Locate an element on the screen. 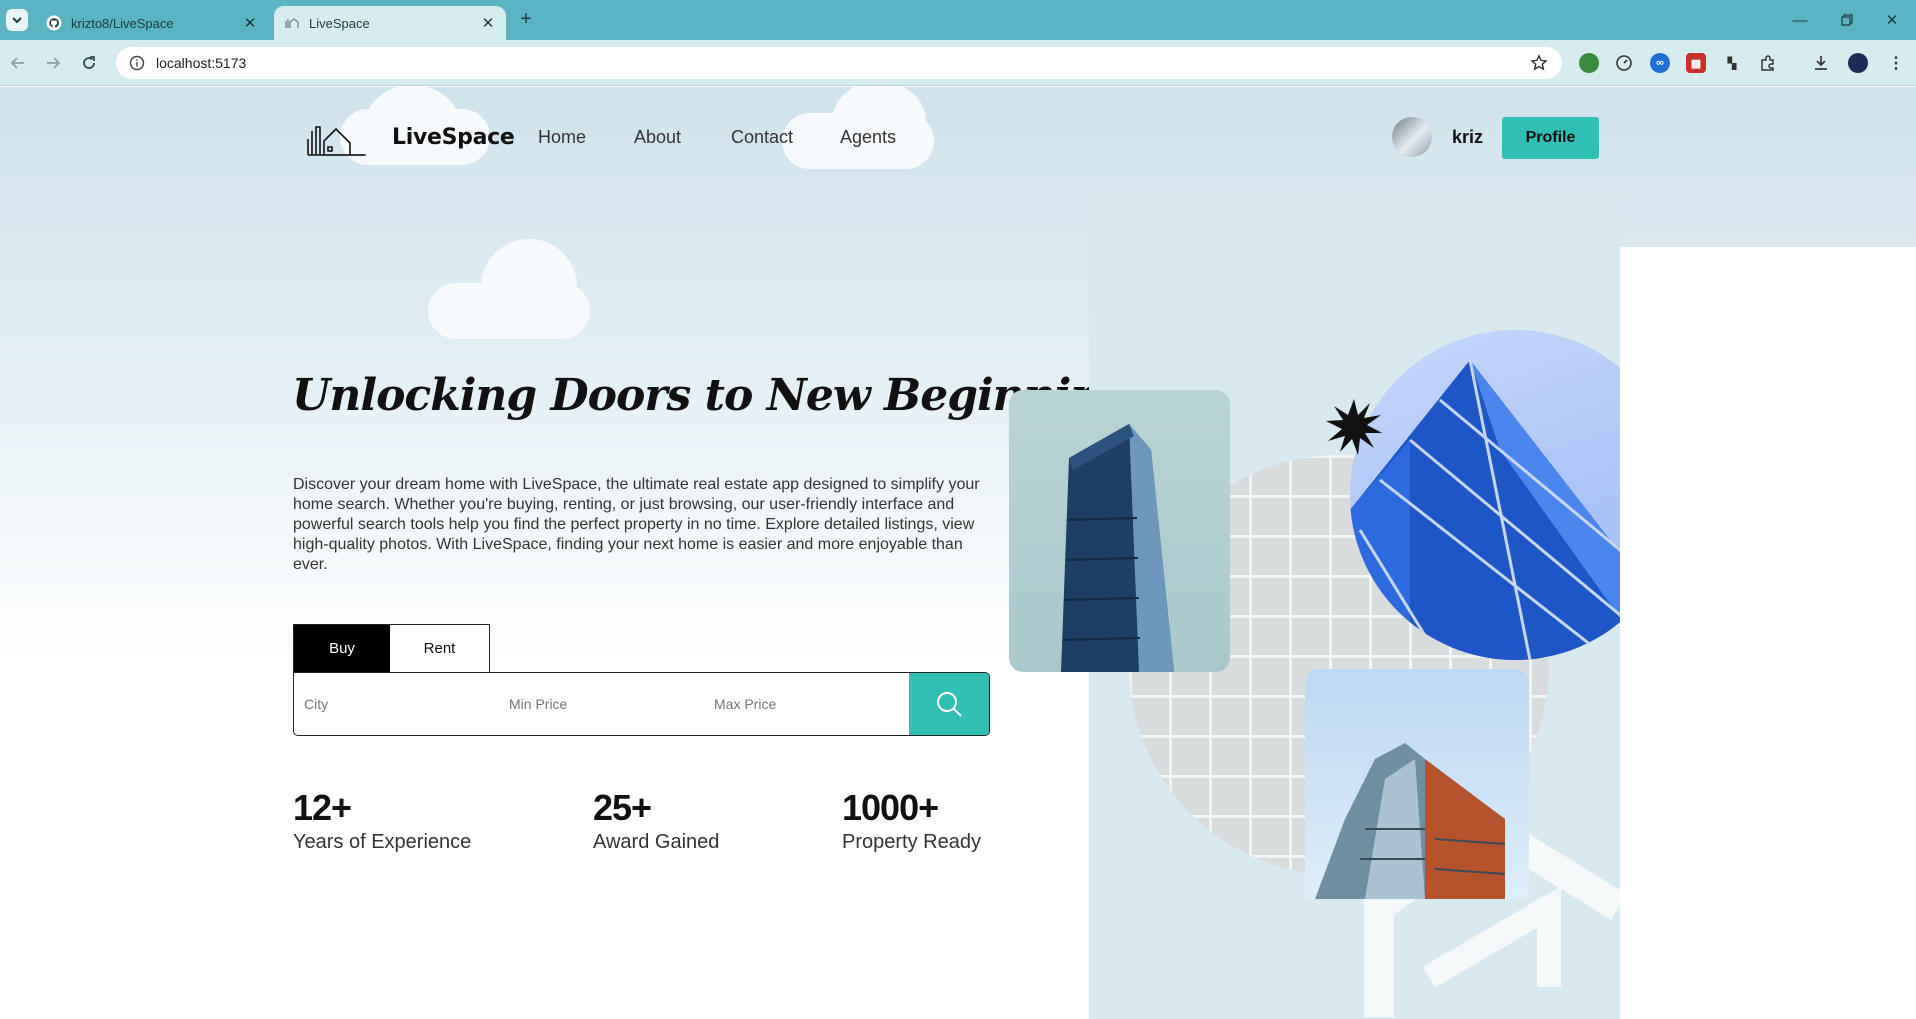 The image size is (1916, 1019). browser-tab: krizto8/LiveSpace ✕ is located at coordinates (152, 23).